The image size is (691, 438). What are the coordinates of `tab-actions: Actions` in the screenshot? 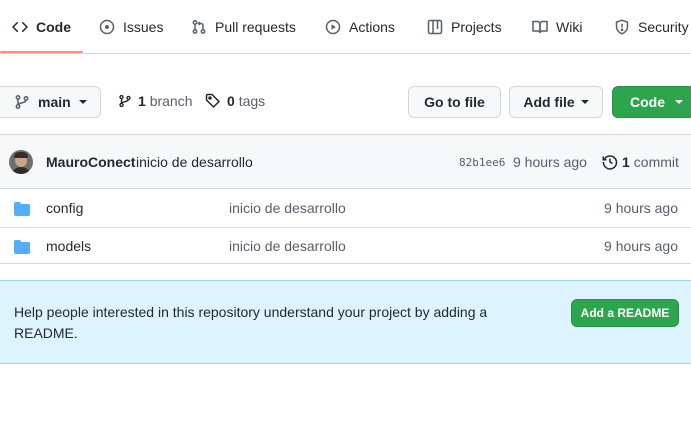 It's located at (360, 27).